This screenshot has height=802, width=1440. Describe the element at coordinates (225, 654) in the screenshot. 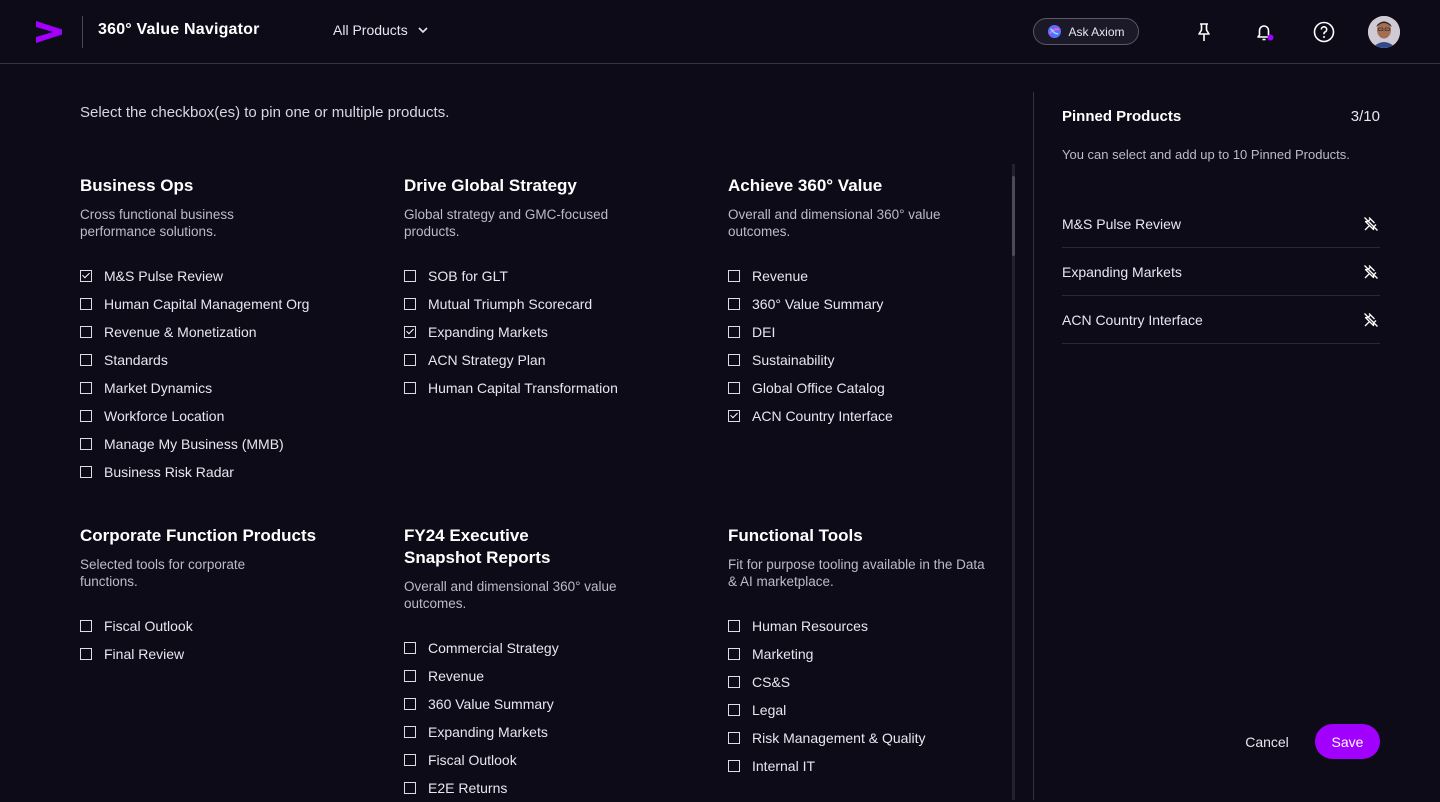

I see `product-option: Final Review` at that location.